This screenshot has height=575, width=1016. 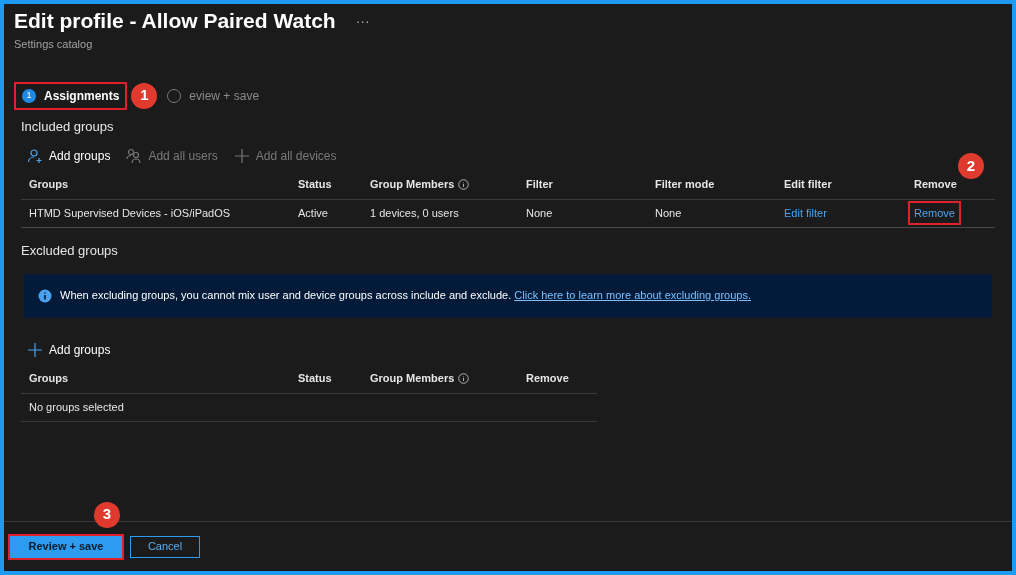 I want to click on page-title: Edit profile - Allow Paired Watch, so click(x=175, y=21).